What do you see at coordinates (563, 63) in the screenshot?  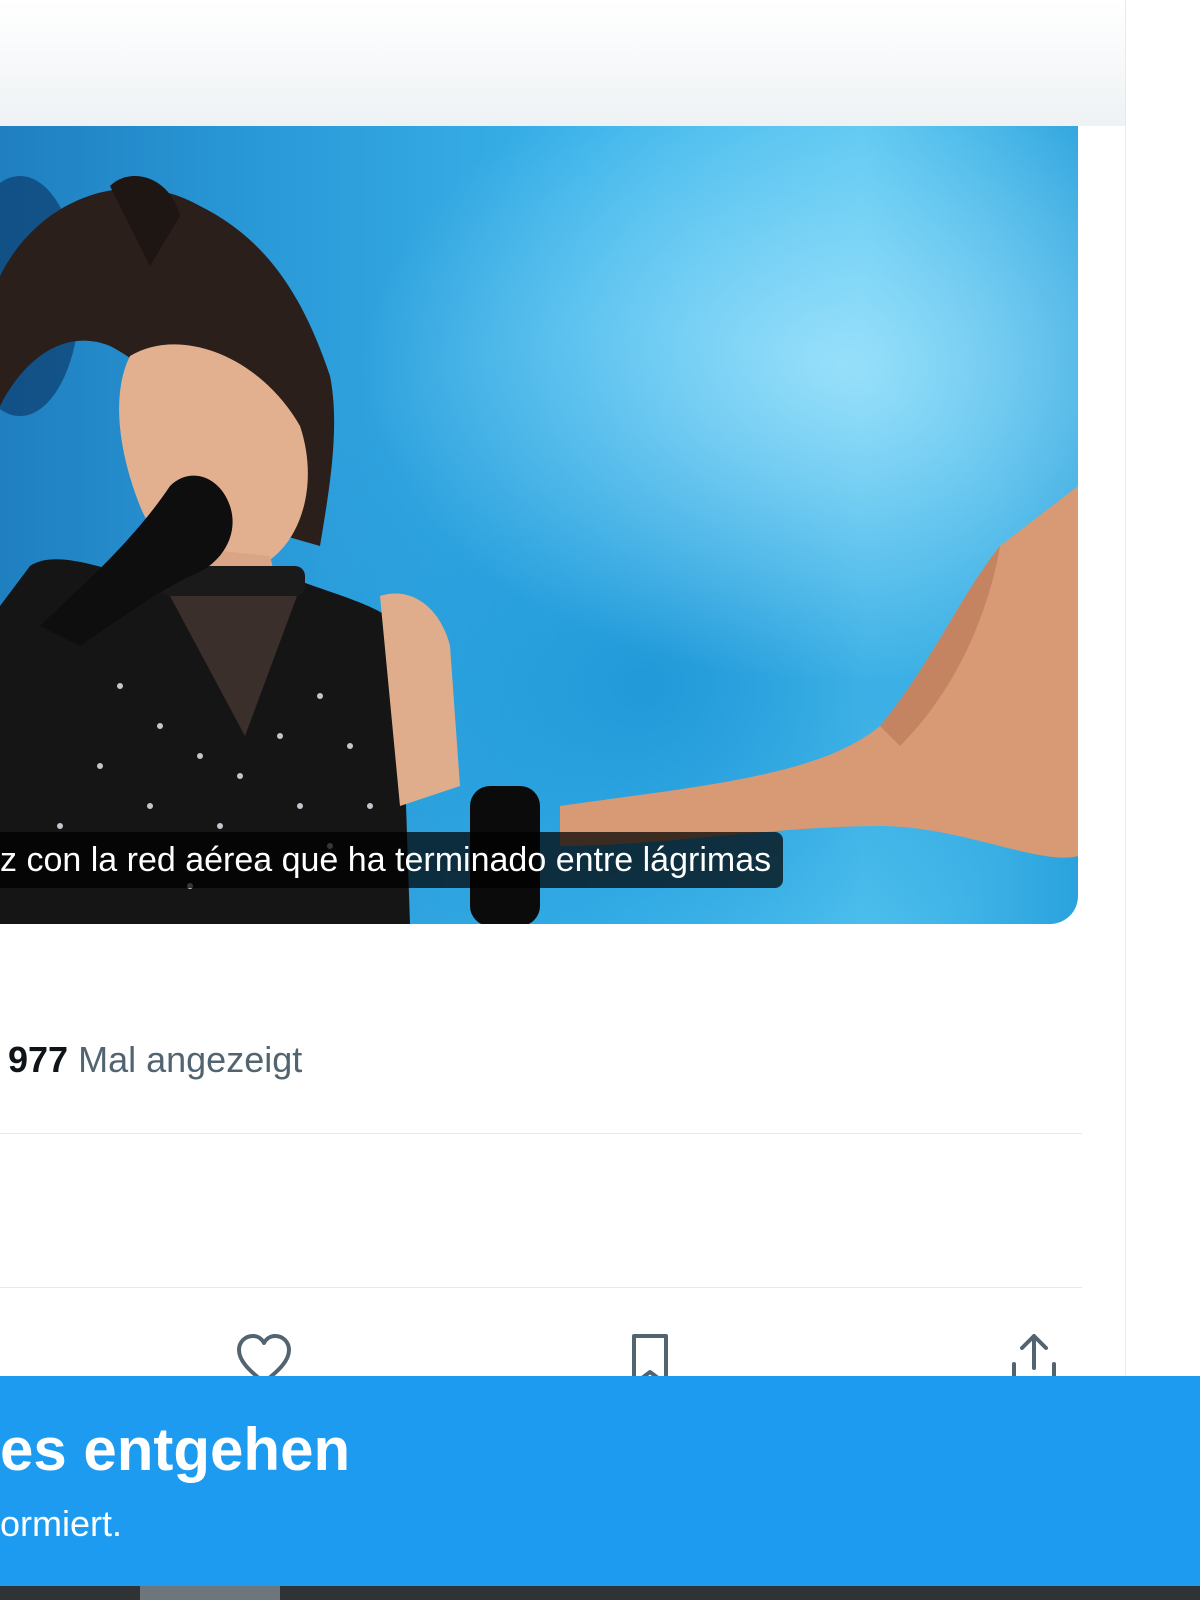 I see `header-fade` at bounding box center [563, 63].